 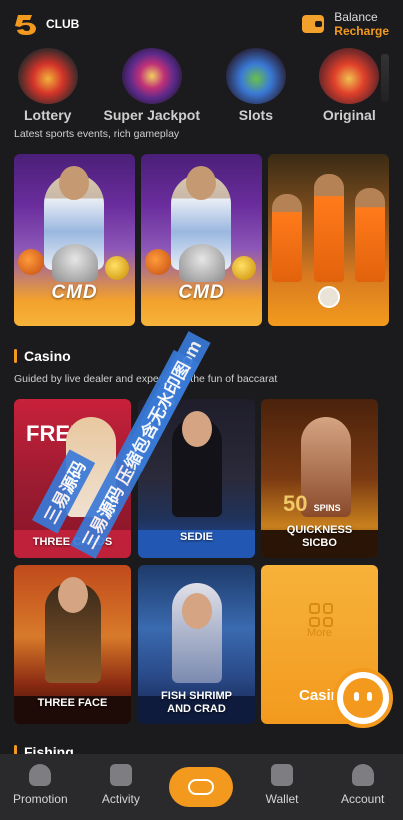 I want to click on category-original: Original, so click(x=349, y=87).